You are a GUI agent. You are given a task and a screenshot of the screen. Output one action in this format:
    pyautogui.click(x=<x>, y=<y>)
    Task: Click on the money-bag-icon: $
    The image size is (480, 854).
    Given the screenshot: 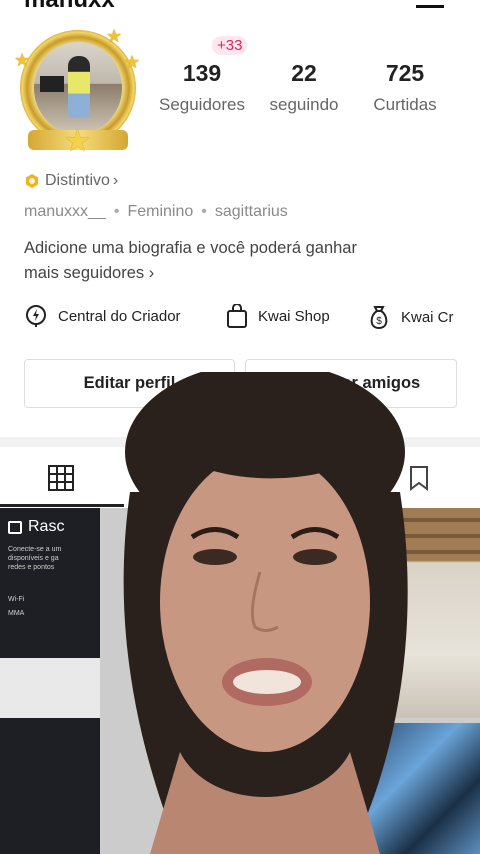 What is the action you would take?
    pyautogui.click(x=379, y=318)
    